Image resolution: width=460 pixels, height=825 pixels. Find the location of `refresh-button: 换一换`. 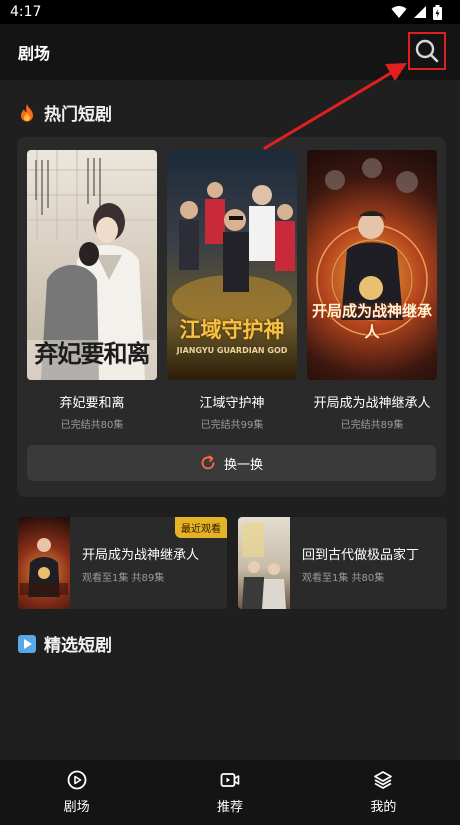

refresh-button: 换一换 is located at coordinates (231, 463).